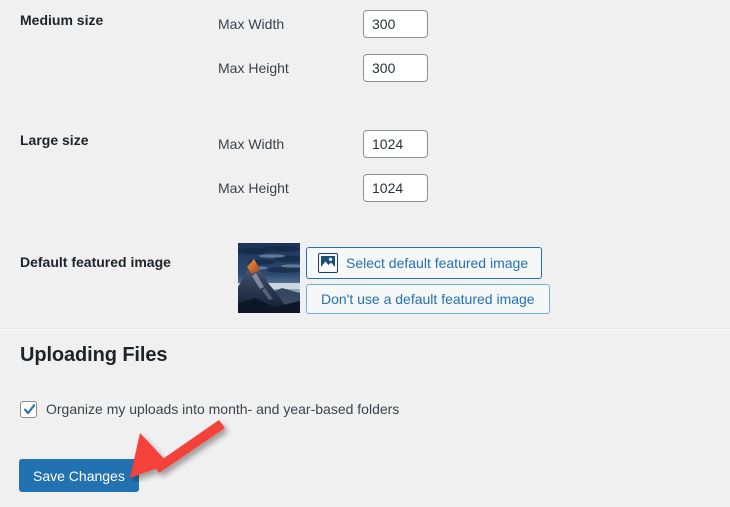  I want to click on annotation-arrow-icon, so click(182, 449).